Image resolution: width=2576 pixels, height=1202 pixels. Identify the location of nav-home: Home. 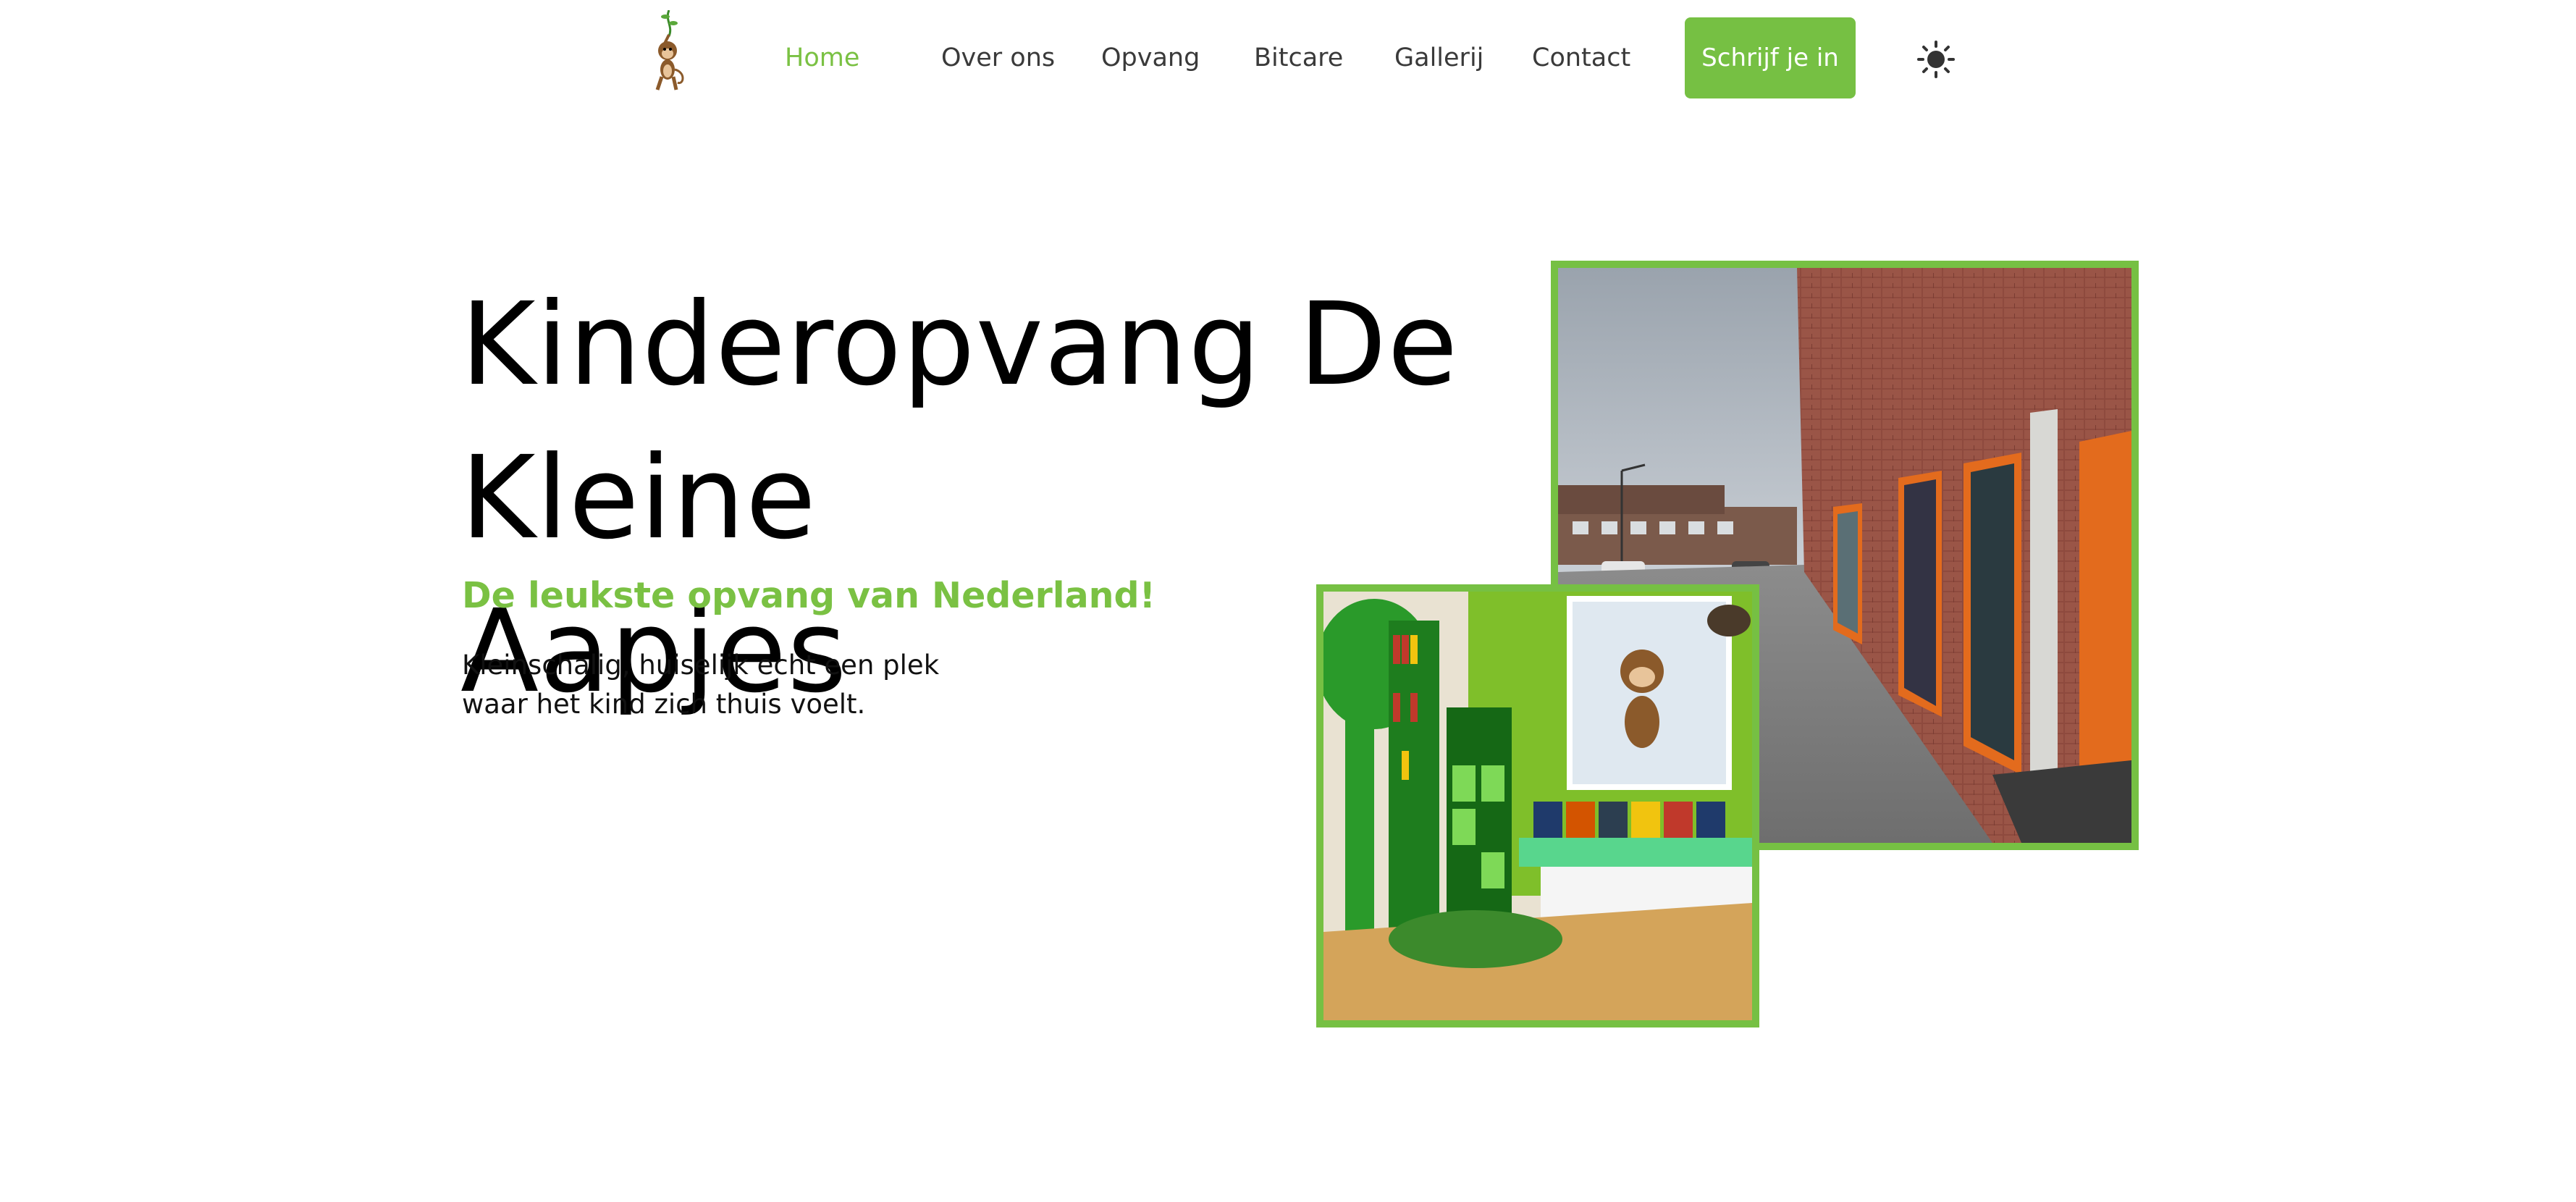
(822, 58).